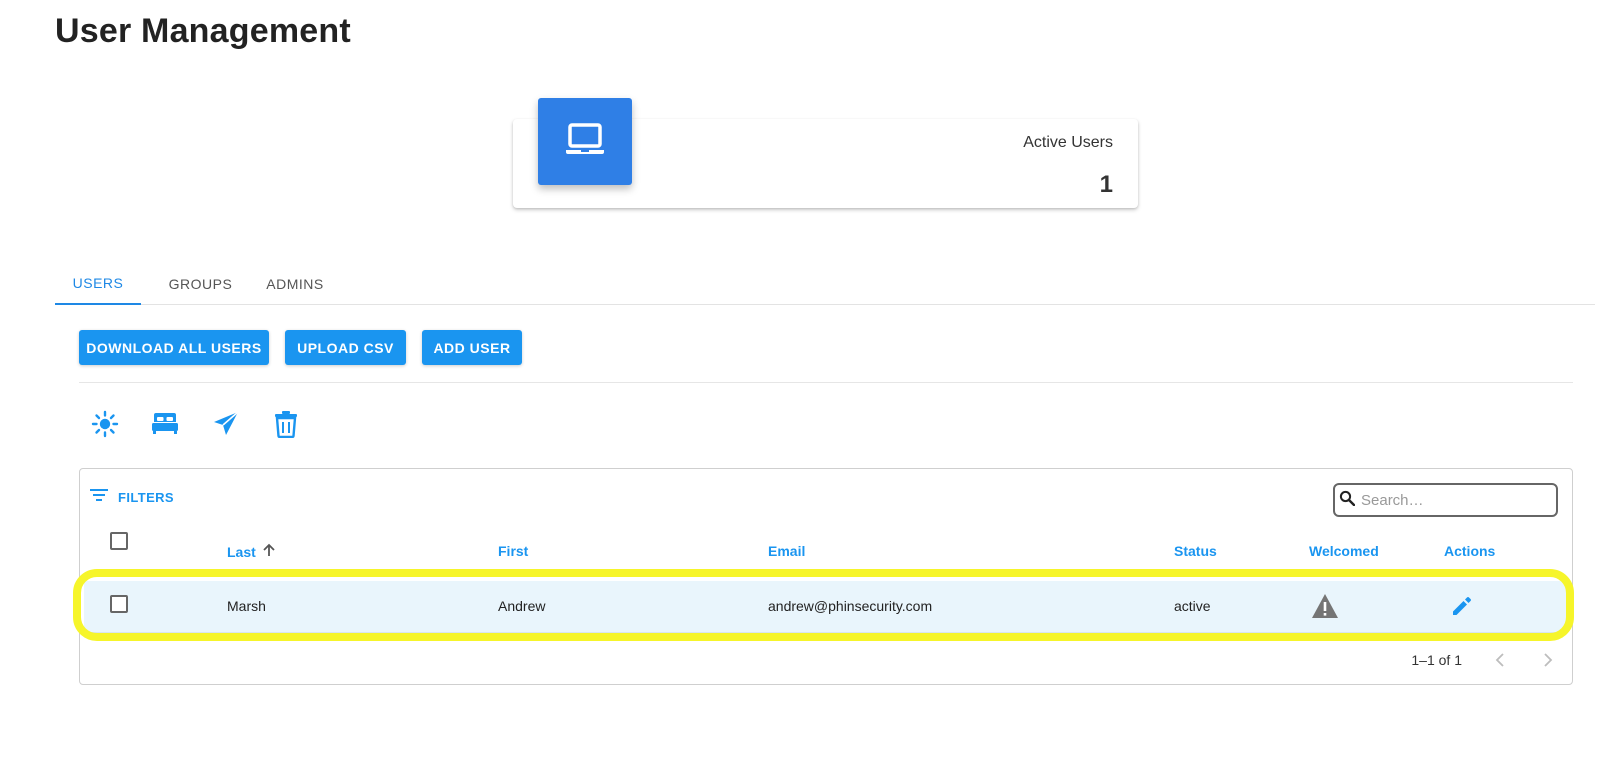  Describe the element at coordinates (119, 541) in the screenshot. I see `select-all-checkbox` at that location.